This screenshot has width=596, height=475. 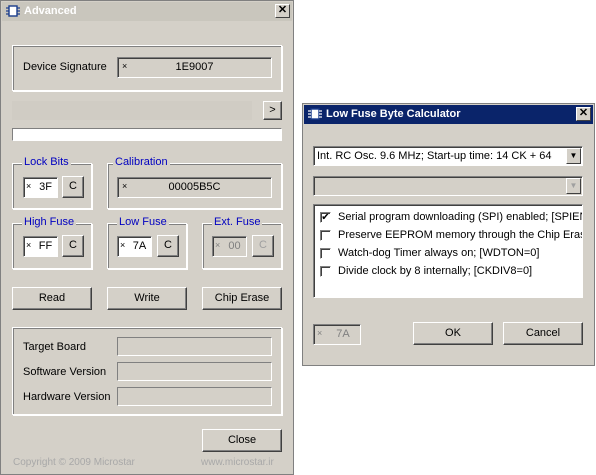 What do you see at coordinates (242, 298) in the screenshot?
I see `chip-erase-button: Chip Erase` at bounding box center [242, 298].